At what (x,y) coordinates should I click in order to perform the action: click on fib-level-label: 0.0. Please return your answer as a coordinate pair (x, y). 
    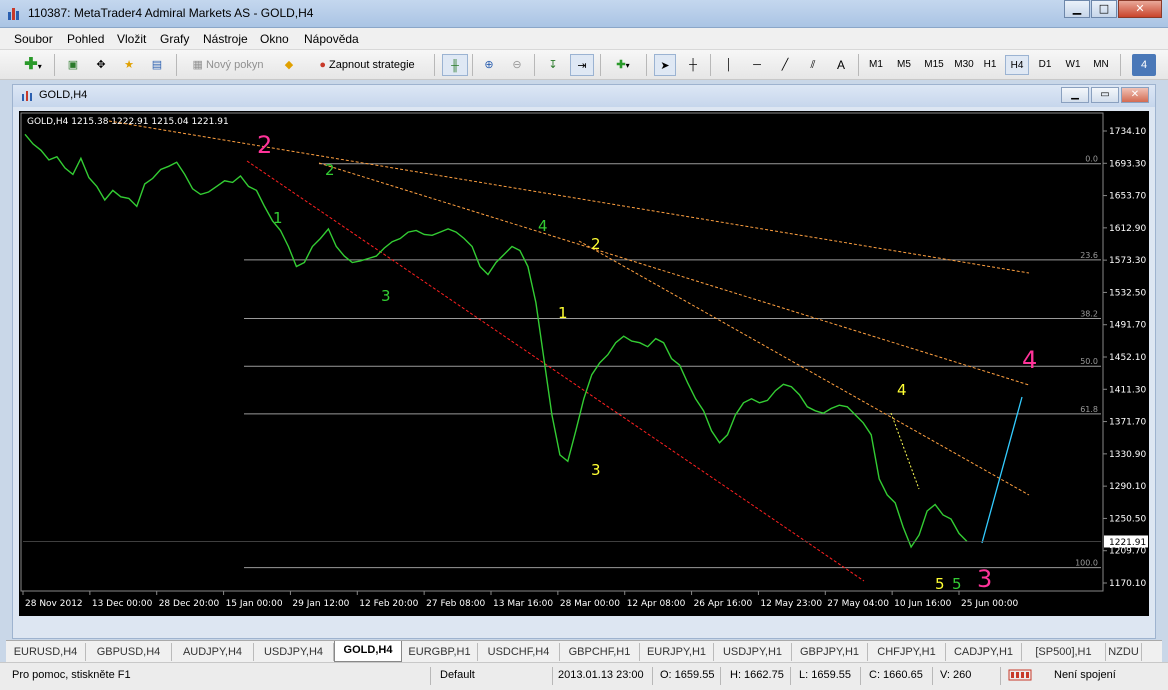
    Looking at the image, I should click on (1091, 159).